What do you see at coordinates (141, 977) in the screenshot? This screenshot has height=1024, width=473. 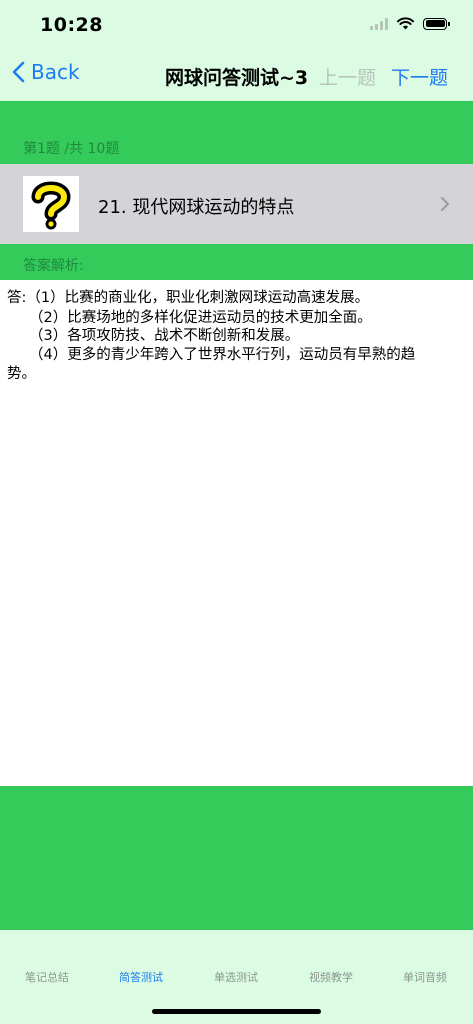 I see `tab-short-answer-test: 简答测试` at bounding box center [141, 977].